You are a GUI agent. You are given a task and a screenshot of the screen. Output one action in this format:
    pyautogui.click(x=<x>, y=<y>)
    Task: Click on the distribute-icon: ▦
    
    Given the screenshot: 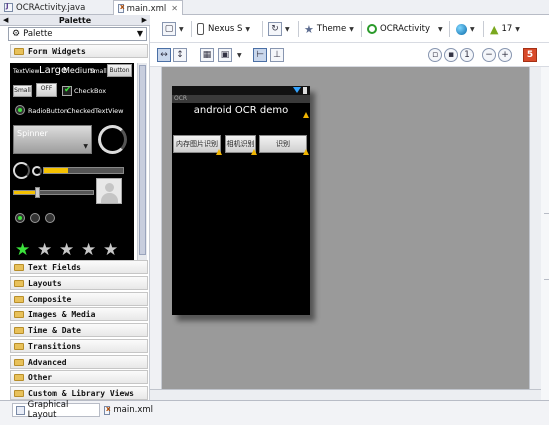 What is the action you would take?
    pyautogui.click(x=207, y=55)
    